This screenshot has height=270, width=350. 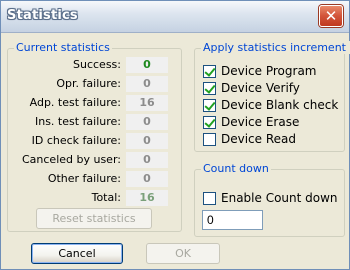 I want to click on count-down-input, so click(x=232, y=220).